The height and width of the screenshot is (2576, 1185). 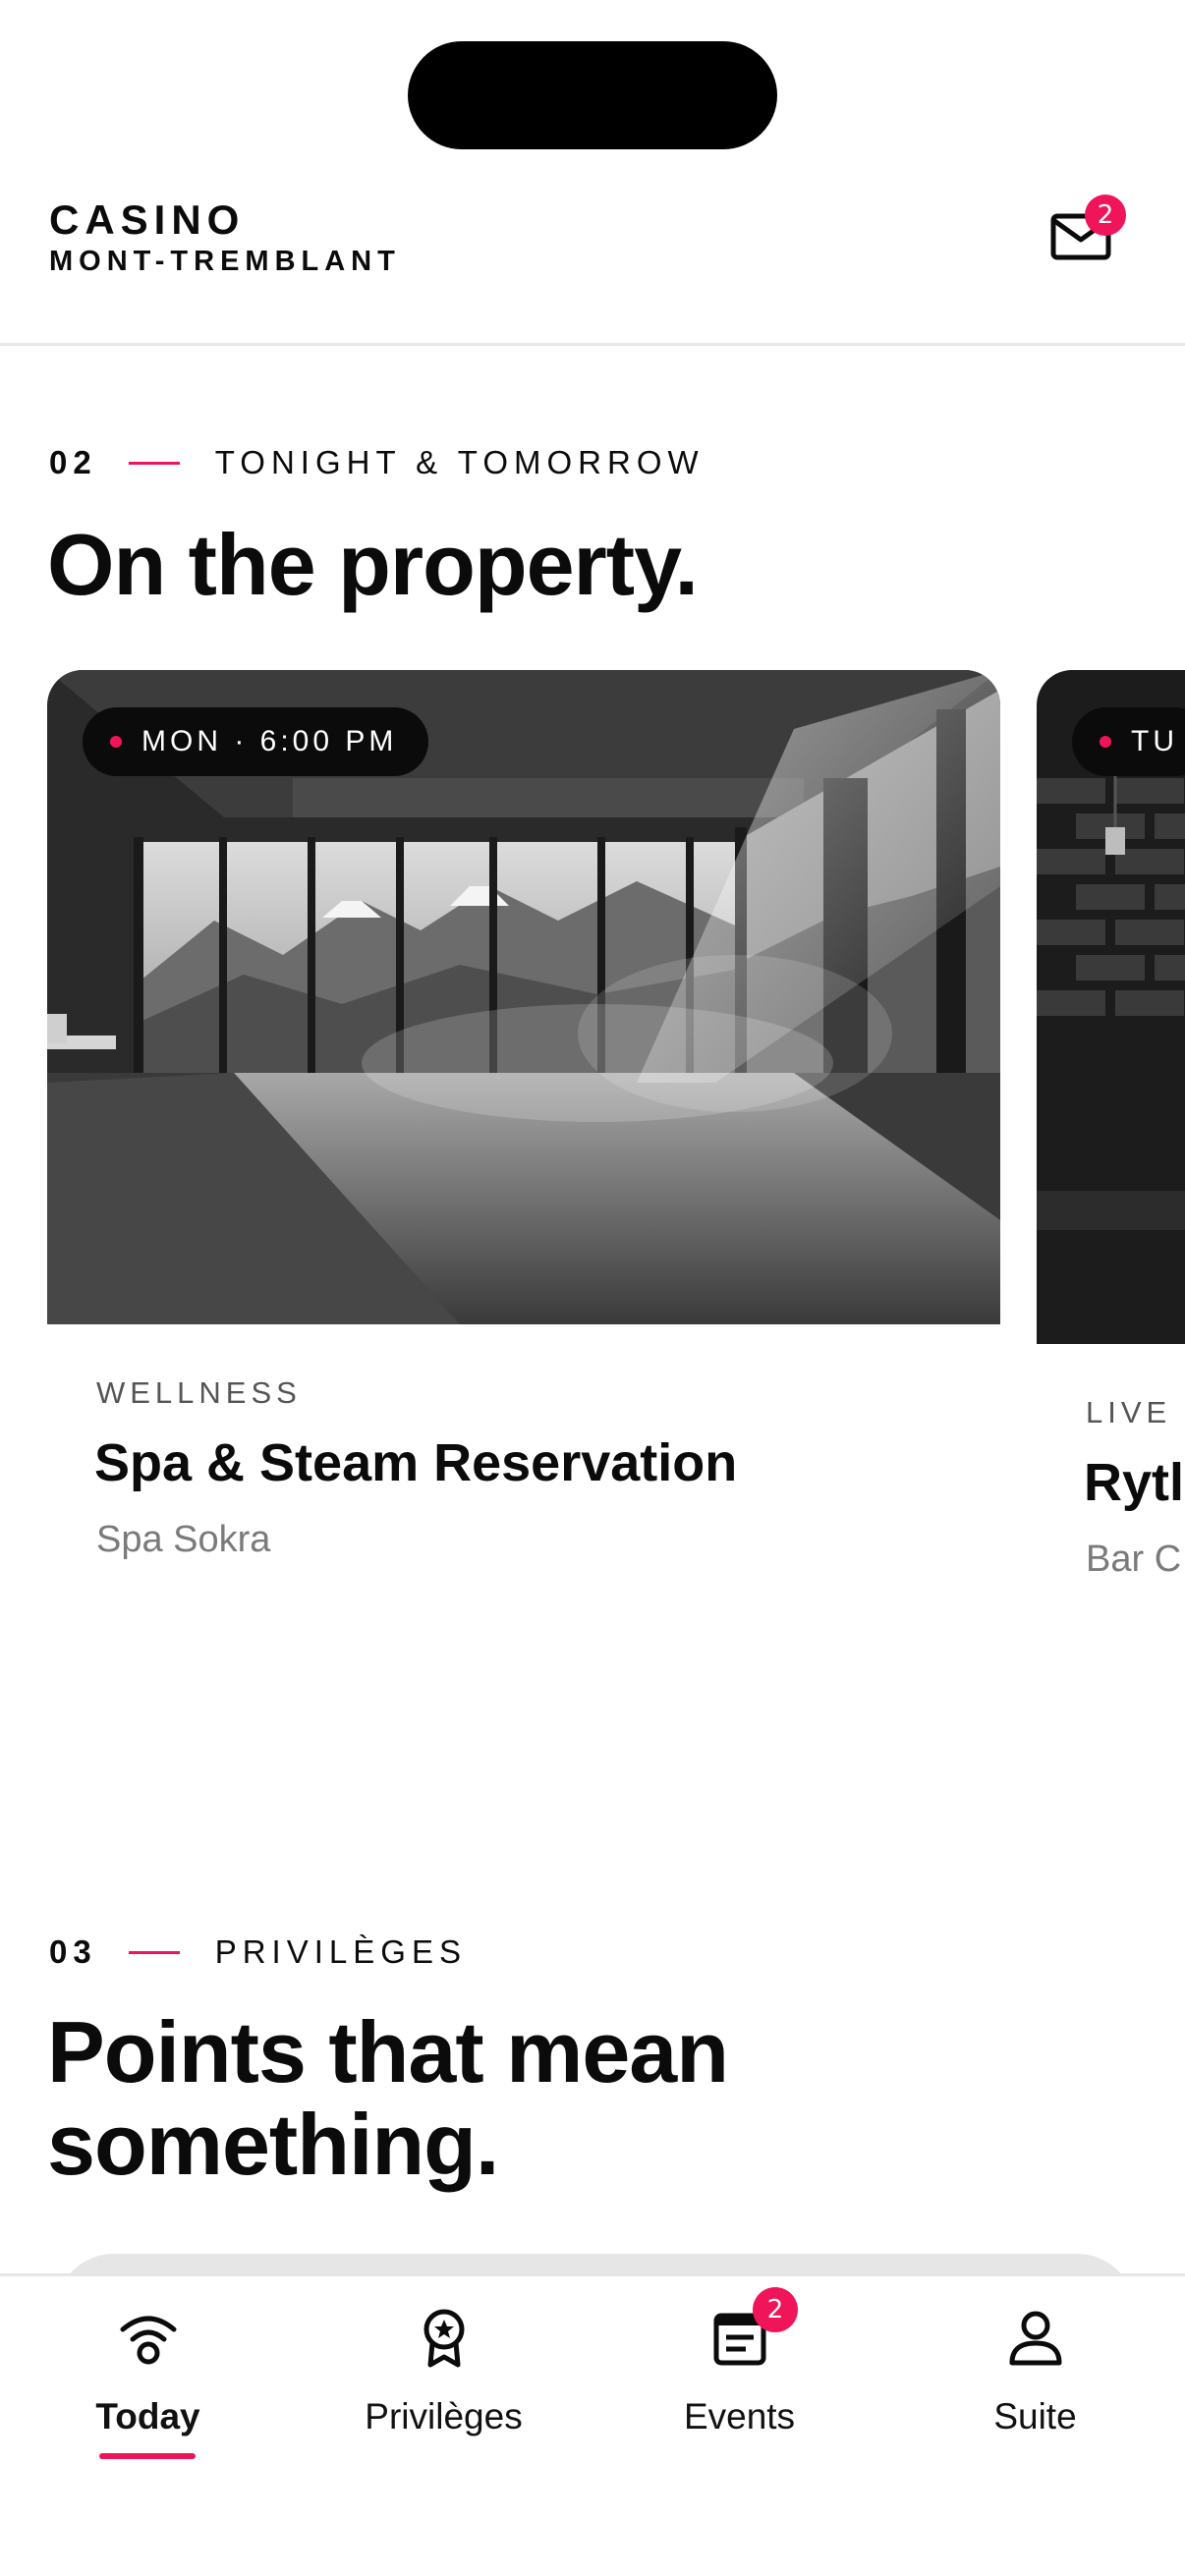 I want to click on tab-label: Privilèges, so click(x=444, y=2416).